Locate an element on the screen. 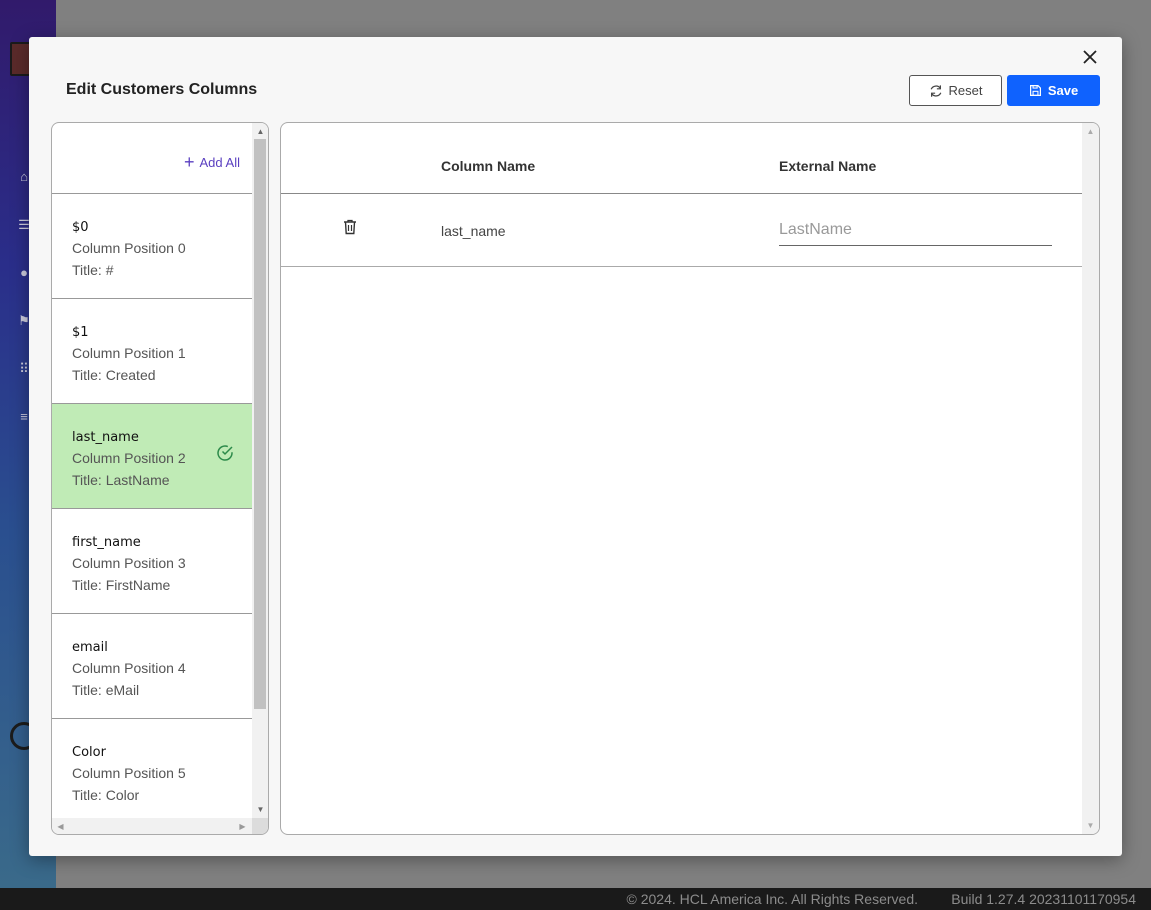 Image resolution: width=1151 pixels, height=910 pixels. save-button: Save is located at coordinates (1053, 90).